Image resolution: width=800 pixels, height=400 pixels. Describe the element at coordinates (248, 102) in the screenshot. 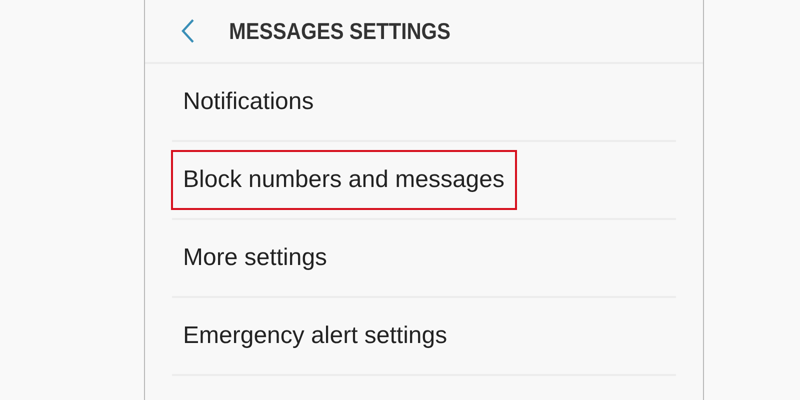

I see `settings-item: Notifications` at that location.